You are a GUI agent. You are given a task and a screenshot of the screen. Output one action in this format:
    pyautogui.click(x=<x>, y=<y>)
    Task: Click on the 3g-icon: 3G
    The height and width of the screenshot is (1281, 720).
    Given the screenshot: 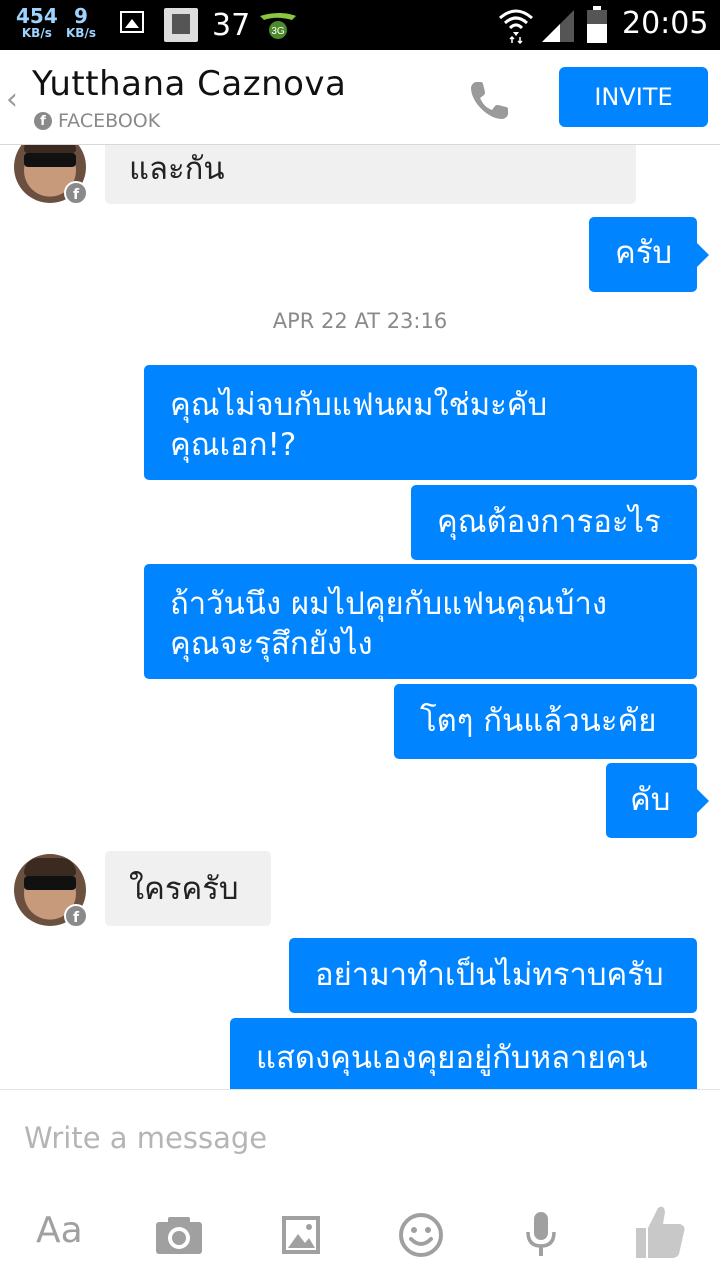 What is the action you would take?
    pyautogui.click(x=278, y=26)
    